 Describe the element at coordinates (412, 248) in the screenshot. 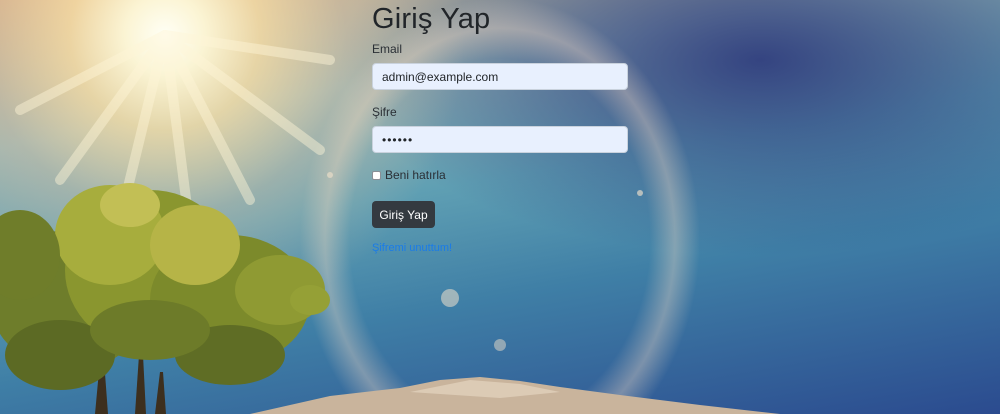

I see `forgot-password-link: Şifremi unuttum!` at that location.